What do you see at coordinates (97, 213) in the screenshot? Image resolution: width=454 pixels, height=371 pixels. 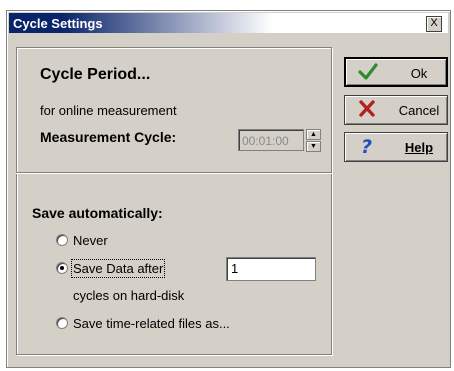 I see `save-automatically-heading: Save automatically:` at bounding box center [97, 213].